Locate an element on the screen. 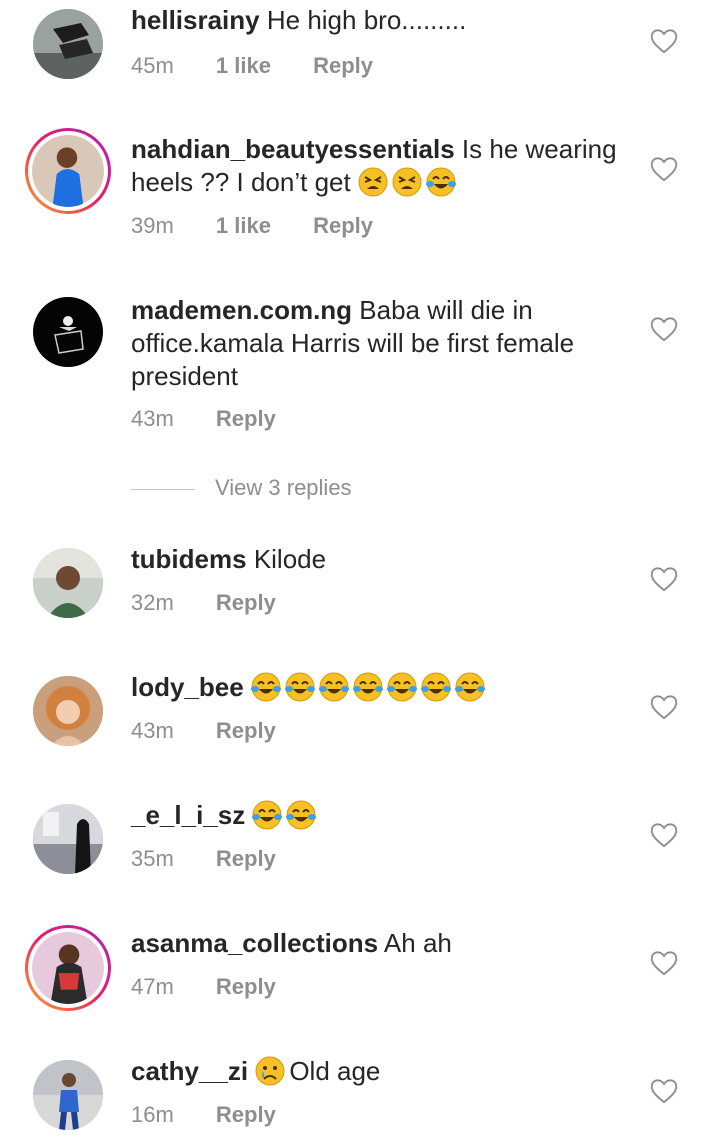  replies-divider is located at coordinates (163, 489).